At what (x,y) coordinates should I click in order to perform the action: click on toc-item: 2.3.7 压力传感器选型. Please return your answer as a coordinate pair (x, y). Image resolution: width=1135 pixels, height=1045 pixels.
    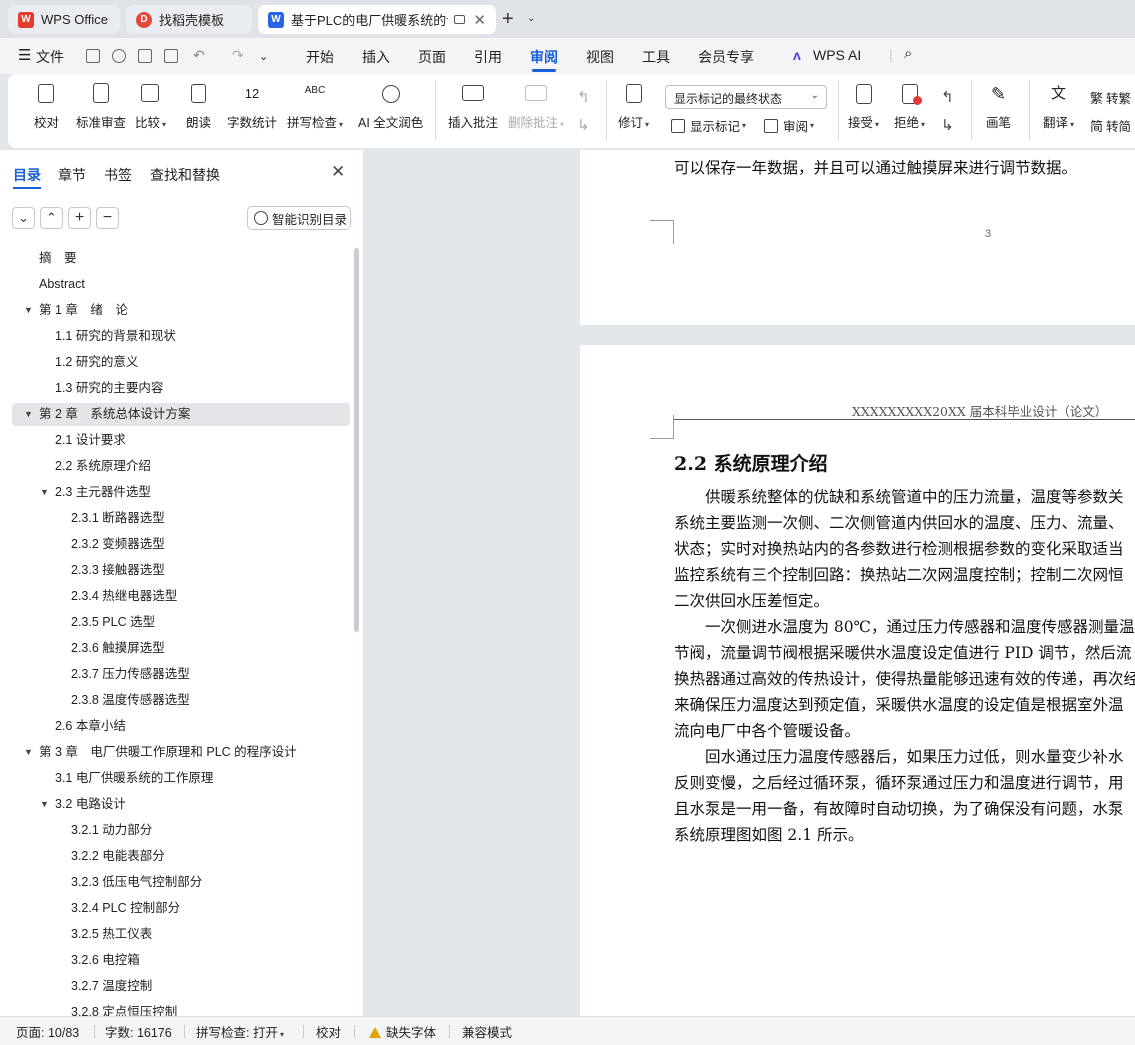
    Looking at the image, I should click on (181, 674).